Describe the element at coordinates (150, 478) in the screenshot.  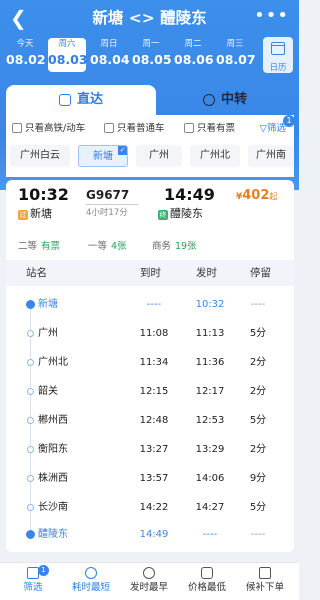
I see `stop-row: 株洲西 13:57 14:06 9分` at that location.